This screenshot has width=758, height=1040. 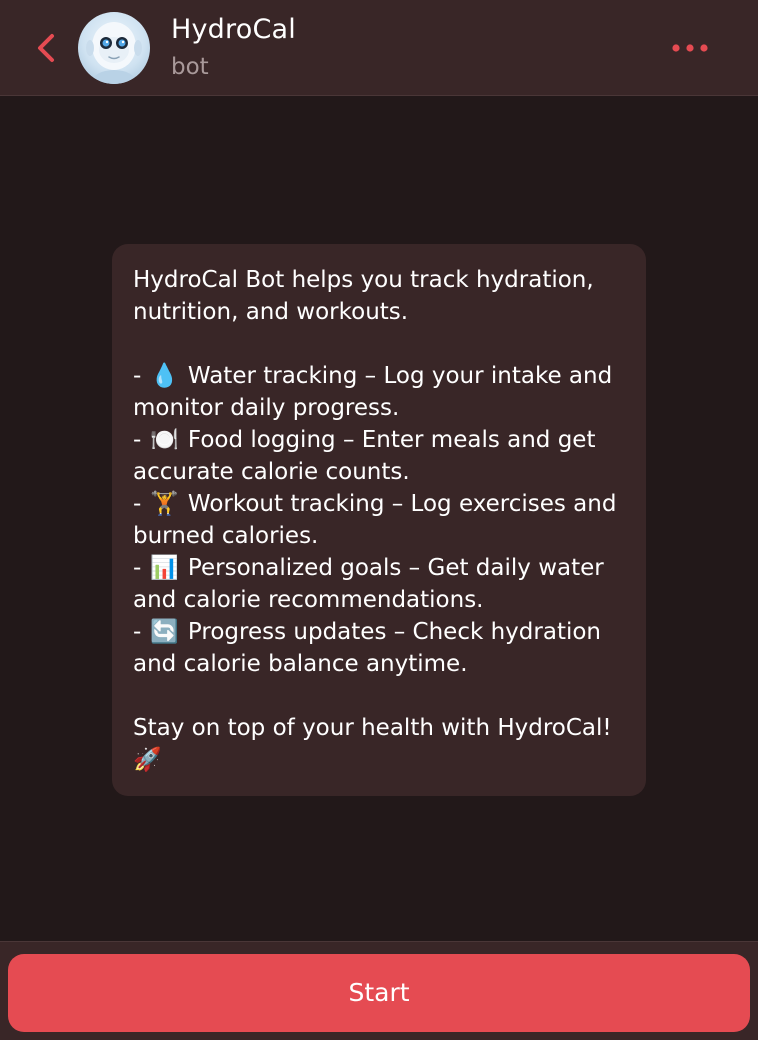 What do you see at coordinates (164, 440) in the screenshot?
I see `plate-icon: 🍽️` at bounding box center [164, 440].